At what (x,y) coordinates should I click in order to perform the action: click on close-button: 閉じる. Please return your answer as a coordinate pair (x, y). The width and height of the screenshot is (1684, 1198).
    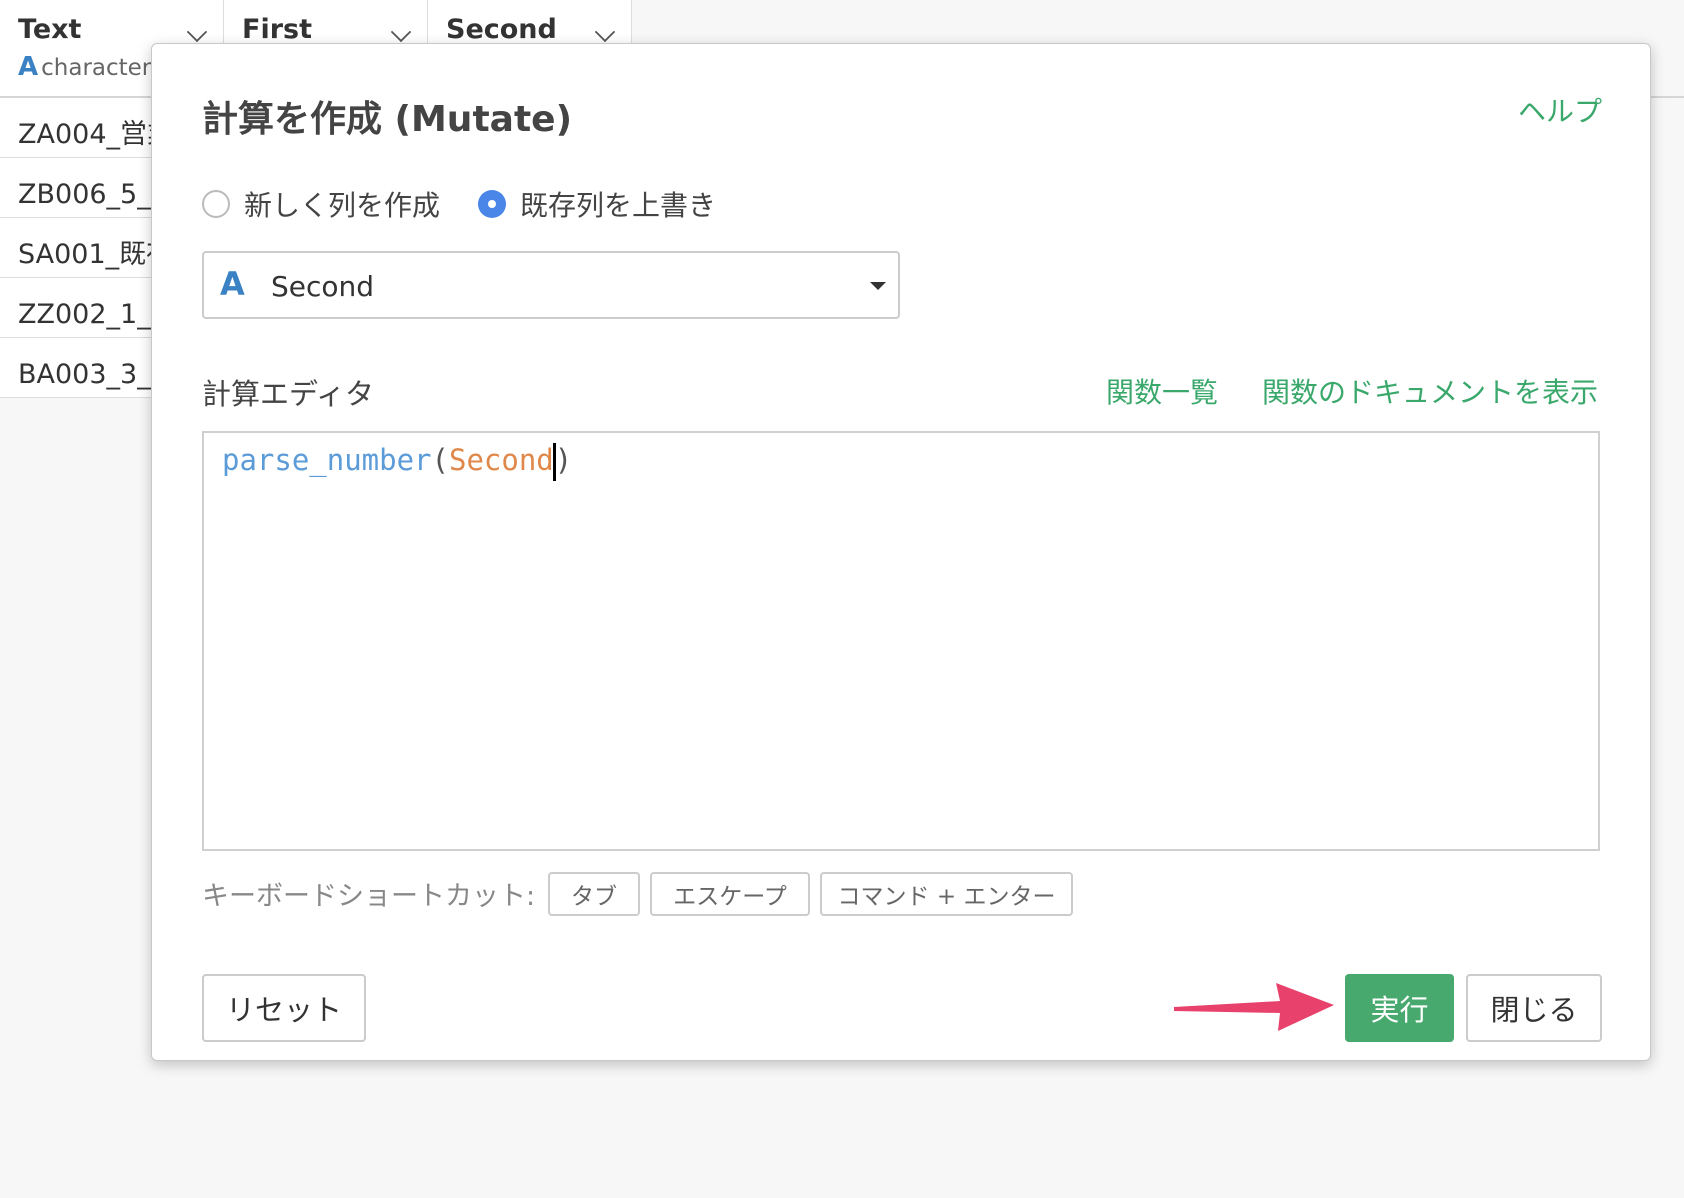
    Looking at the image, I should click on (1534, 1008).